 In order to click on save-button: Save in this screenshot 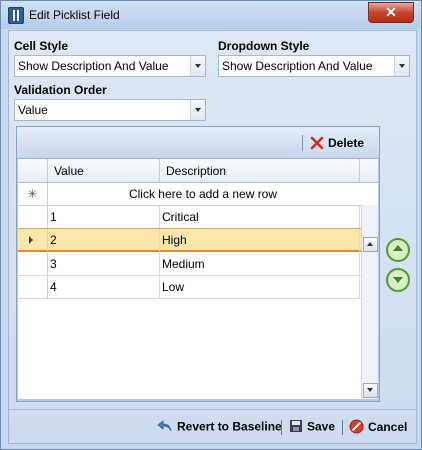, I will do `click(312, 427)`.